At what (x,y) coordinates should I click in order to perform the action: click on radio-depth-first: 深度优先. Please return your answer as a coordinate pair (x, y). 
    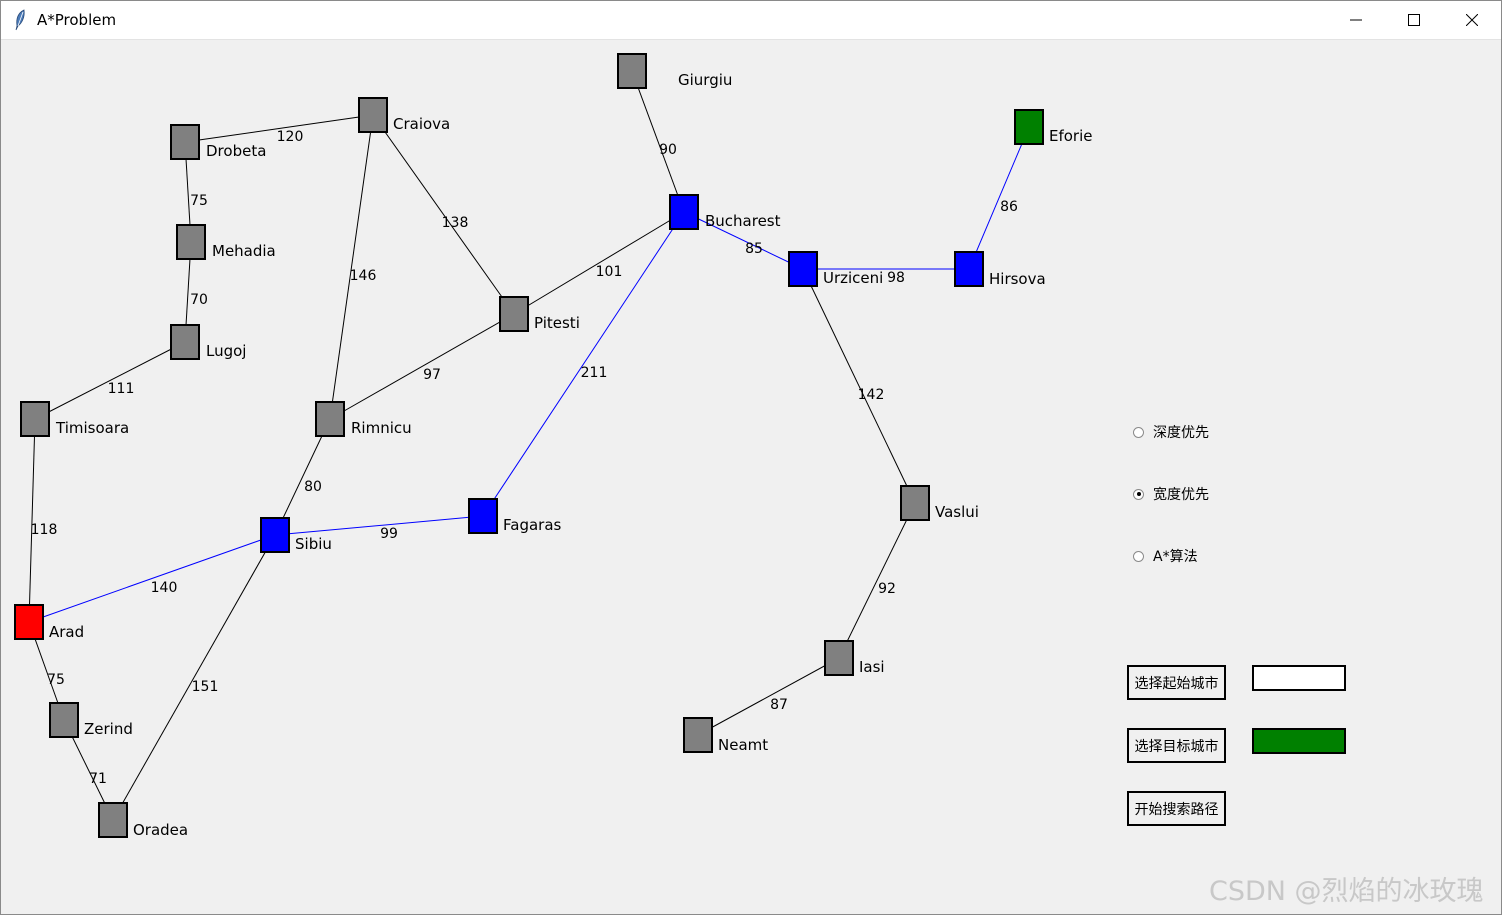
    Looking at the image, I should click on (1171, 432).